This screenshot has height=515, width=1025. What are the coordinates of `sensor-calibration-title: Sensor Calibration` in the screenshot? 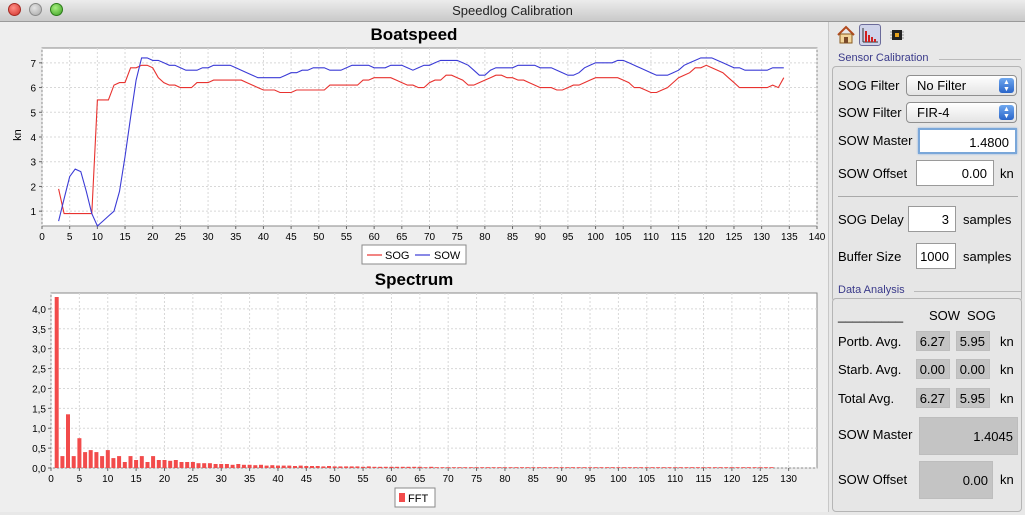 It's located at (883, 58).